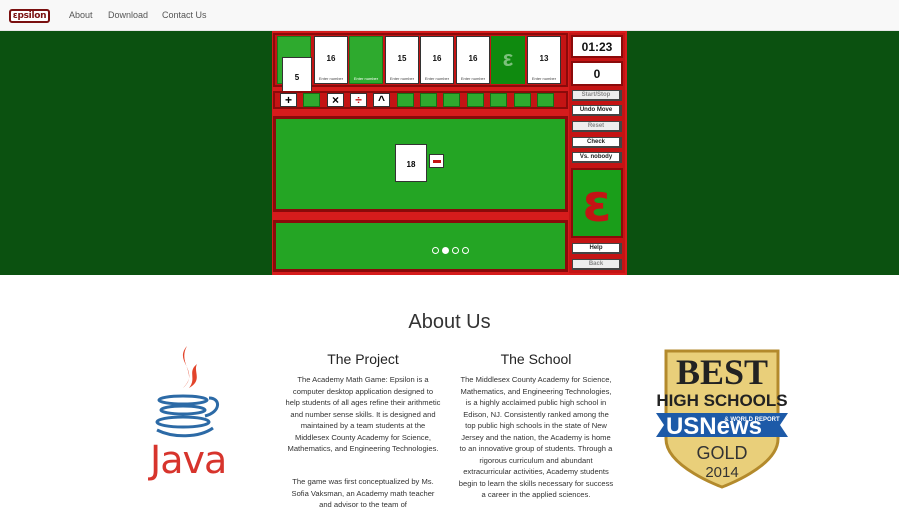  I want to click on epsilon-icon-slot: ε, so click(508, 60).